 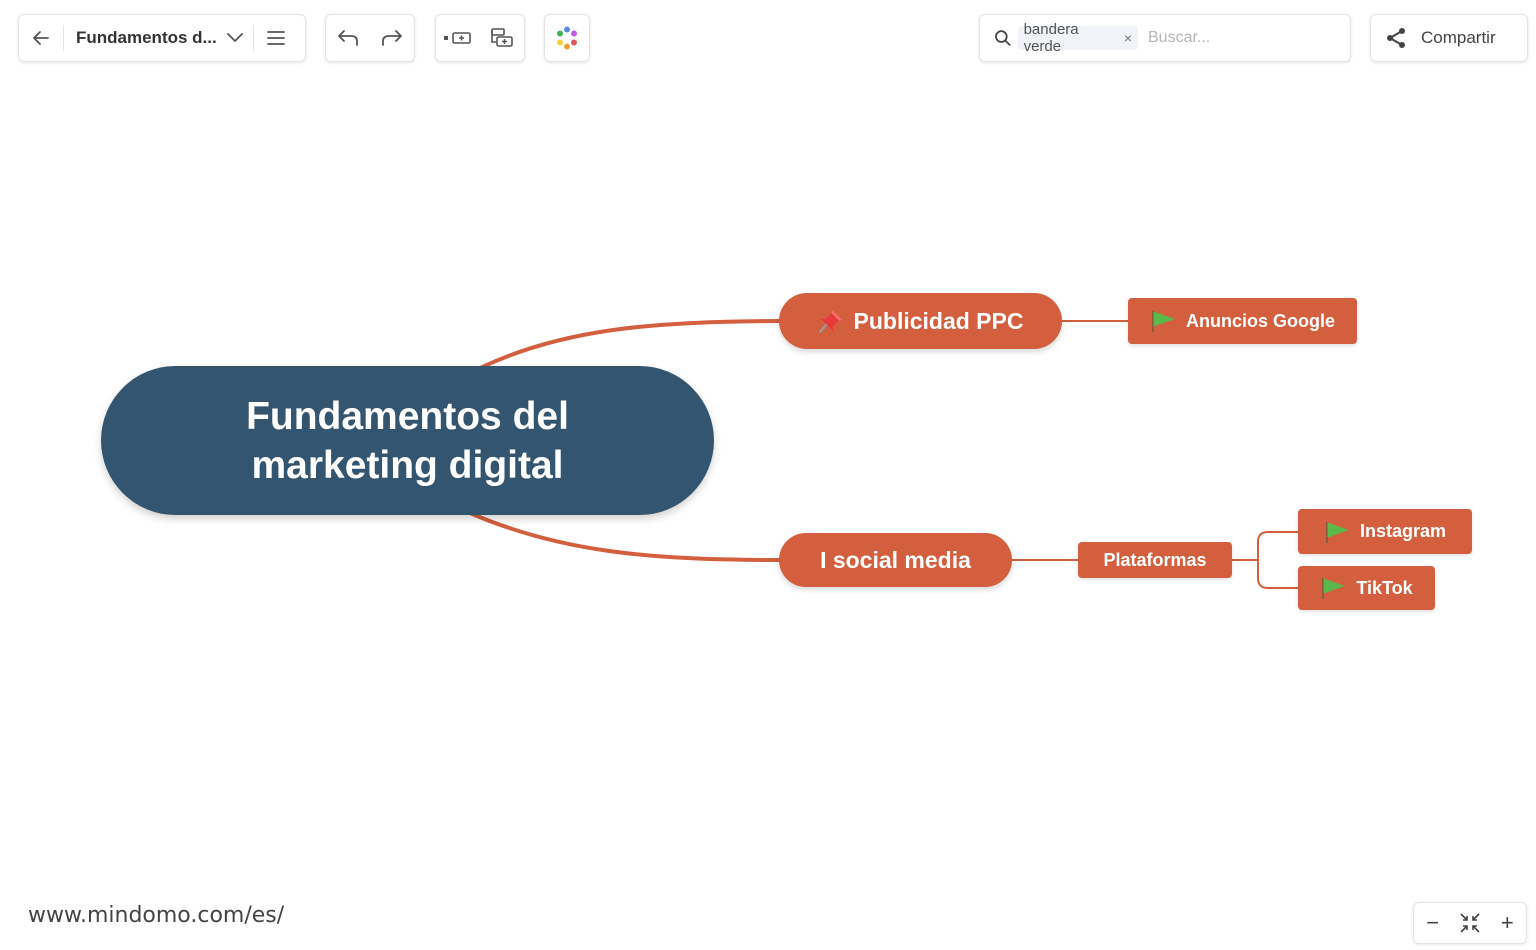 What do you see at coordinates (1260, 320) in the screenshot?
I see `topic-label: Anuncios Google` at bounding box center [1260, 320].